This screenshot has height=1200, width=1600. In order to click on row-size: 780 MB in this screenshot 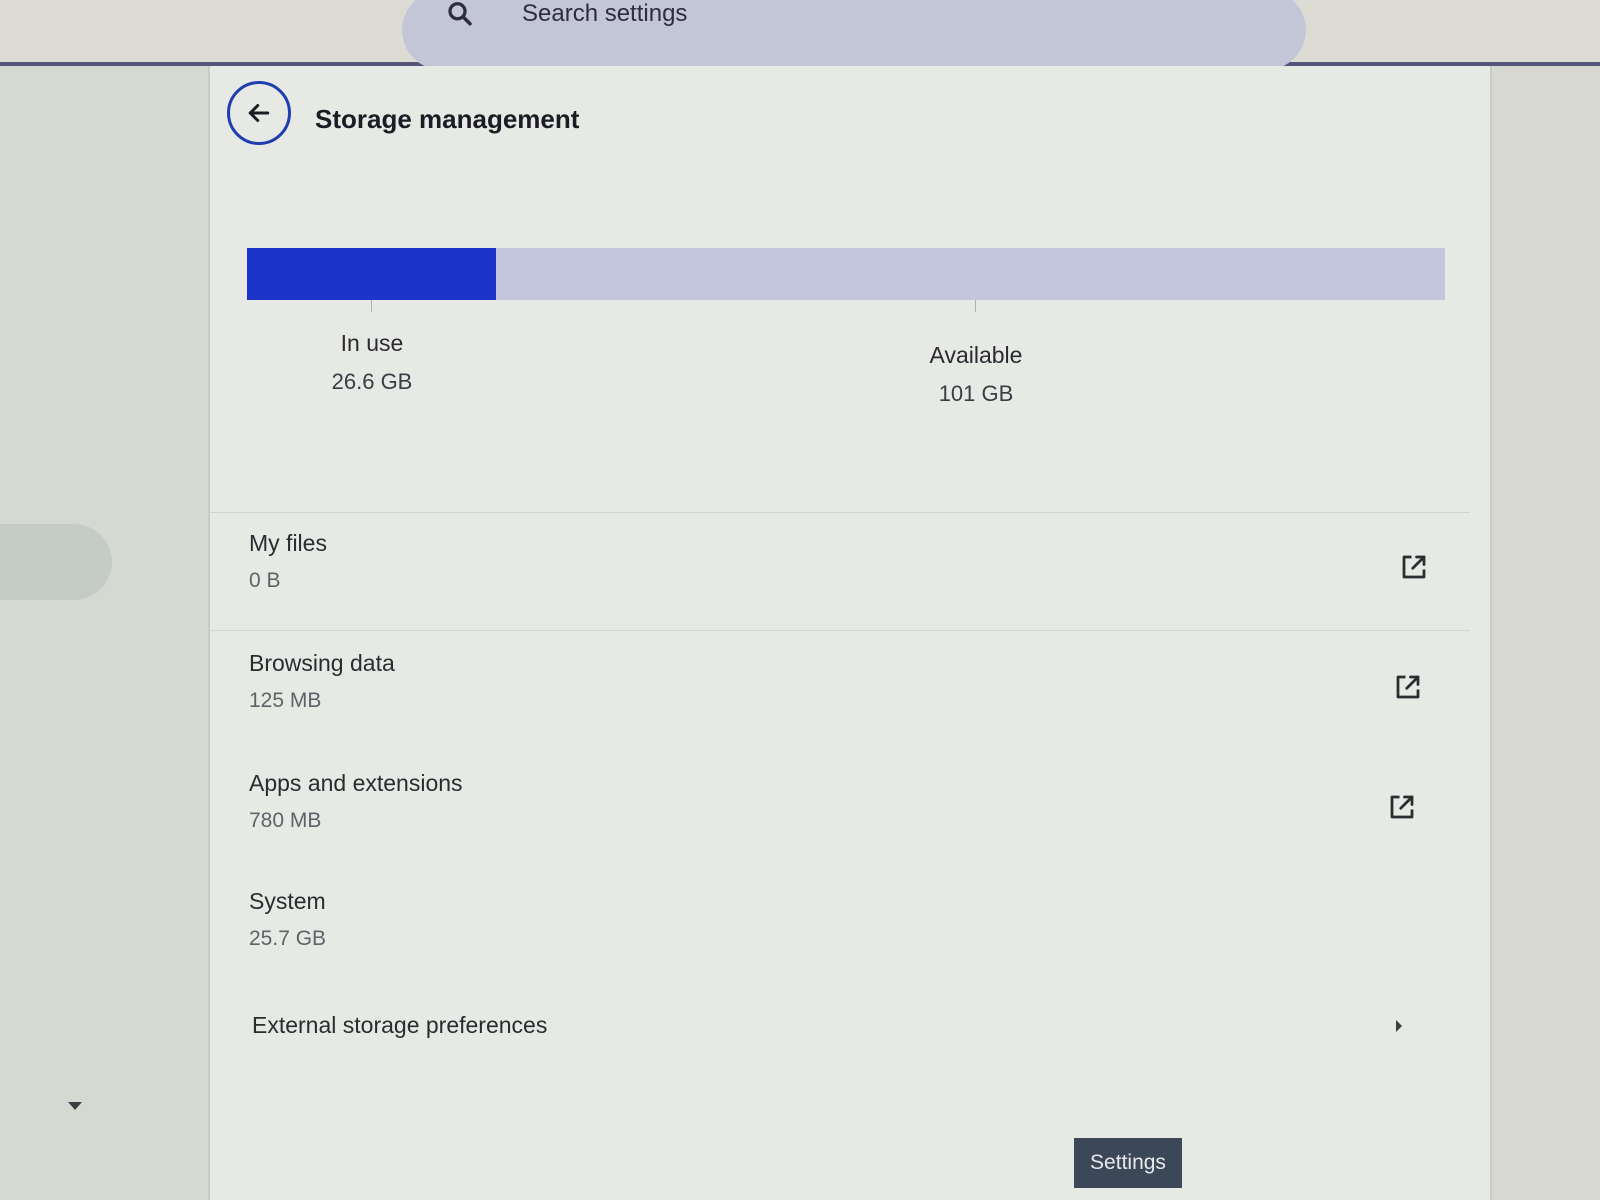, I will do `click(285, 820)`.